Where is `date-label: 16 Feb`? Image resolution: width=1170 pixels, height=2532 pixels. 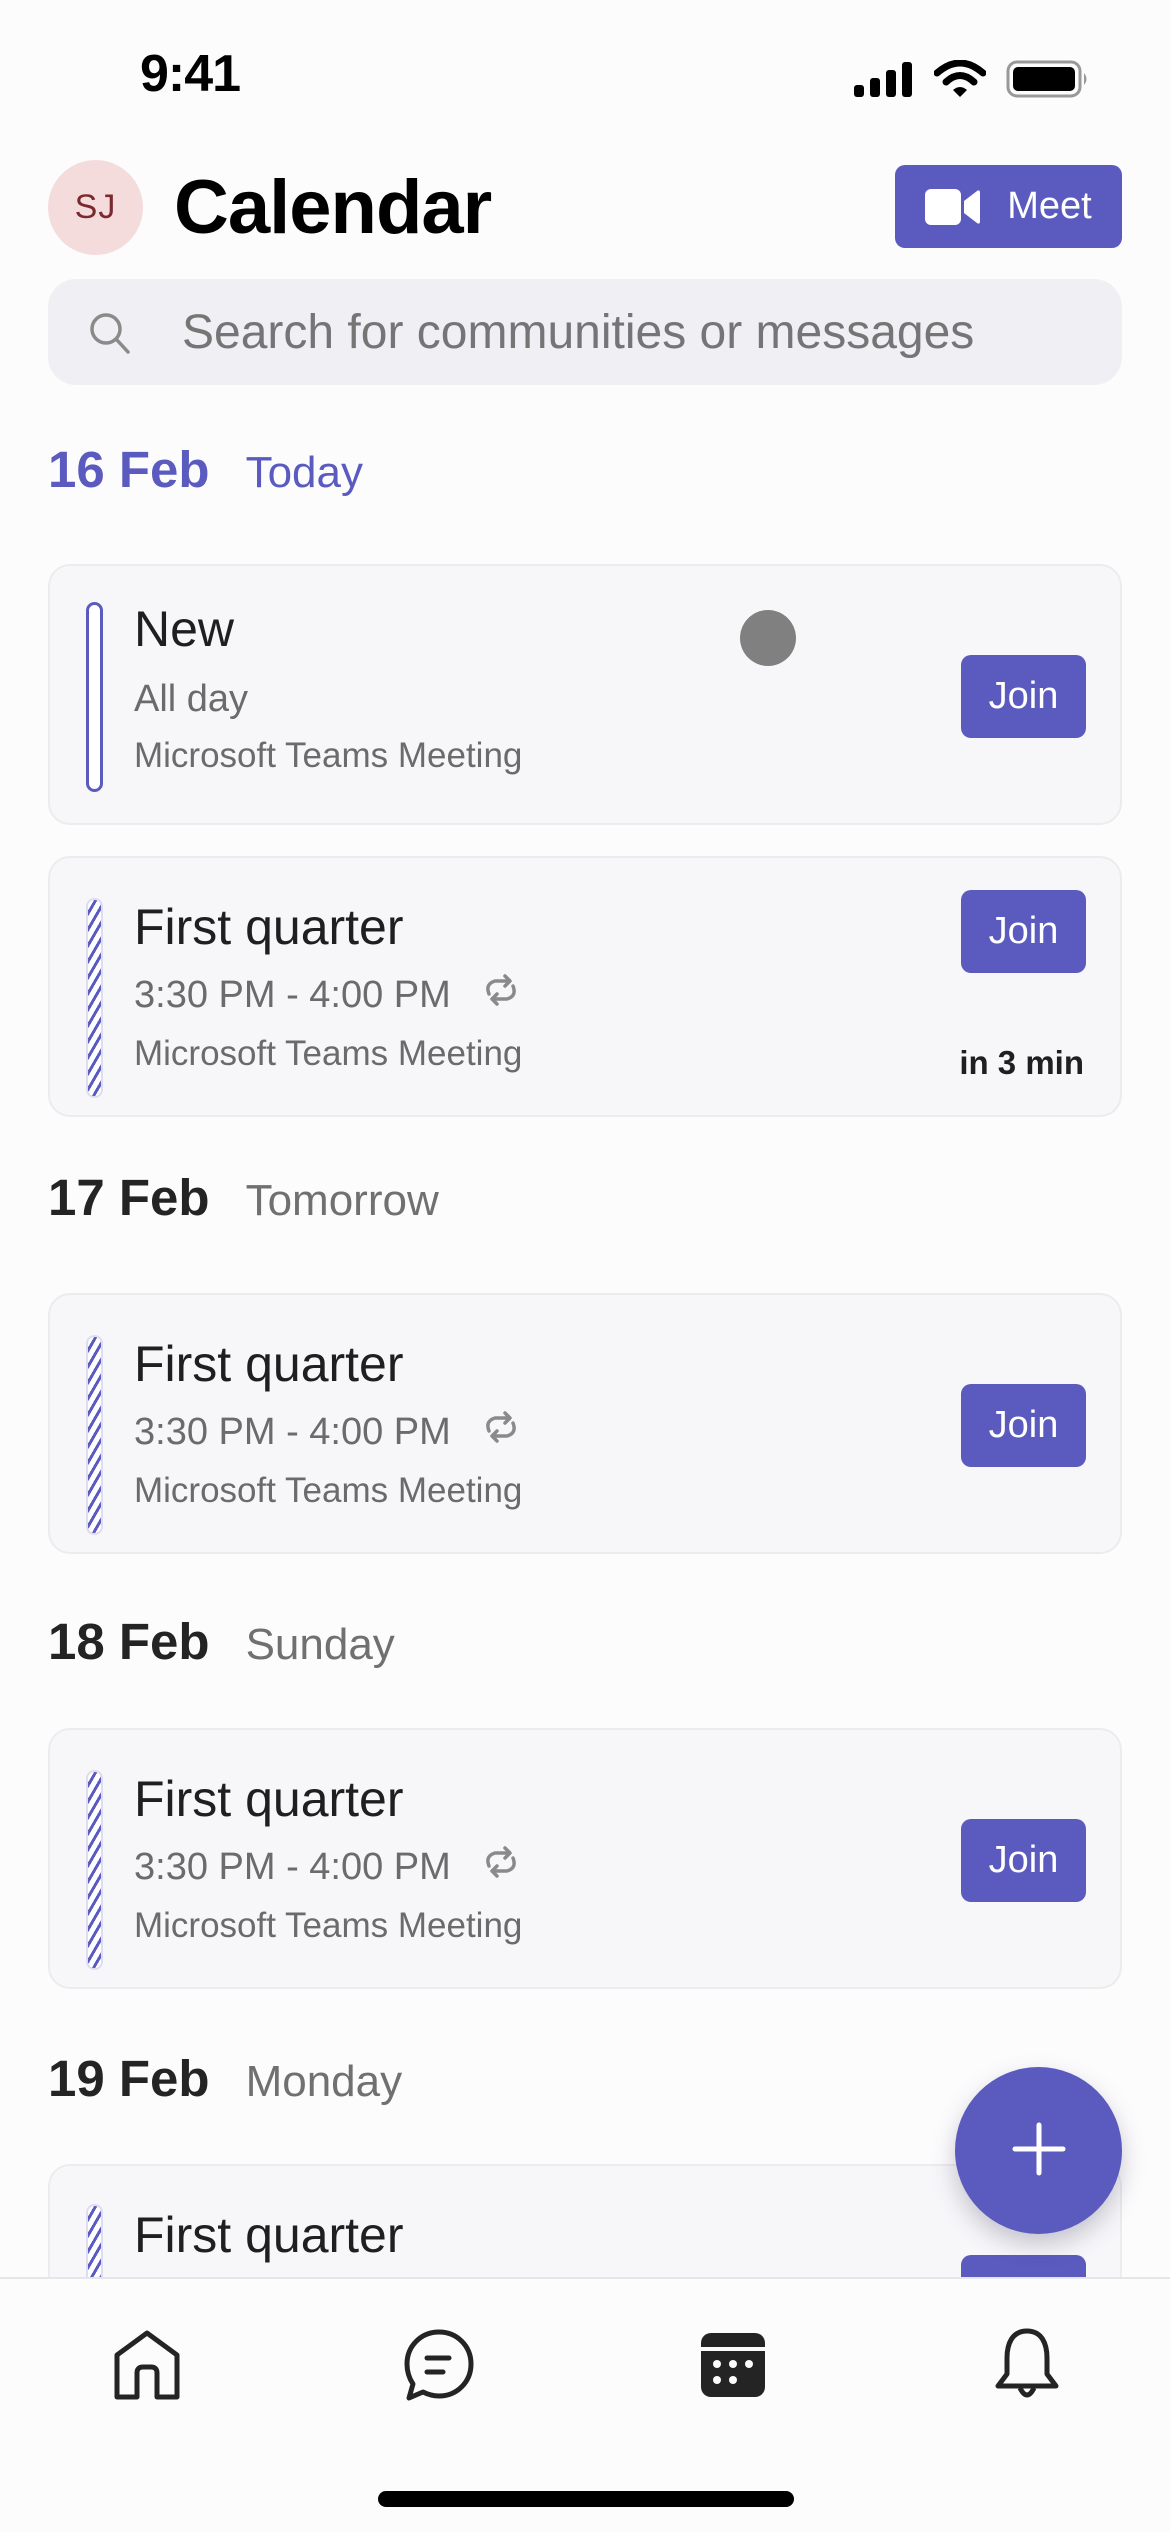
date-label: 16 Feb is located at coordinates (129, 469).